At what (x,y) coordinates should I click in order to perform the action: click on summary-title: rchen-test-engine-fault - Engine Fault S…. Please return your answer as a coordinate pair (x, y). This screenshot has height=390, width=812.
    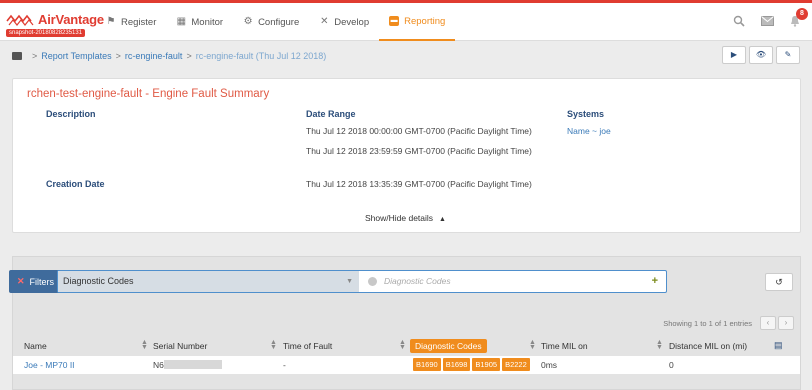
    Looking at the image, I should click on (148, 94).